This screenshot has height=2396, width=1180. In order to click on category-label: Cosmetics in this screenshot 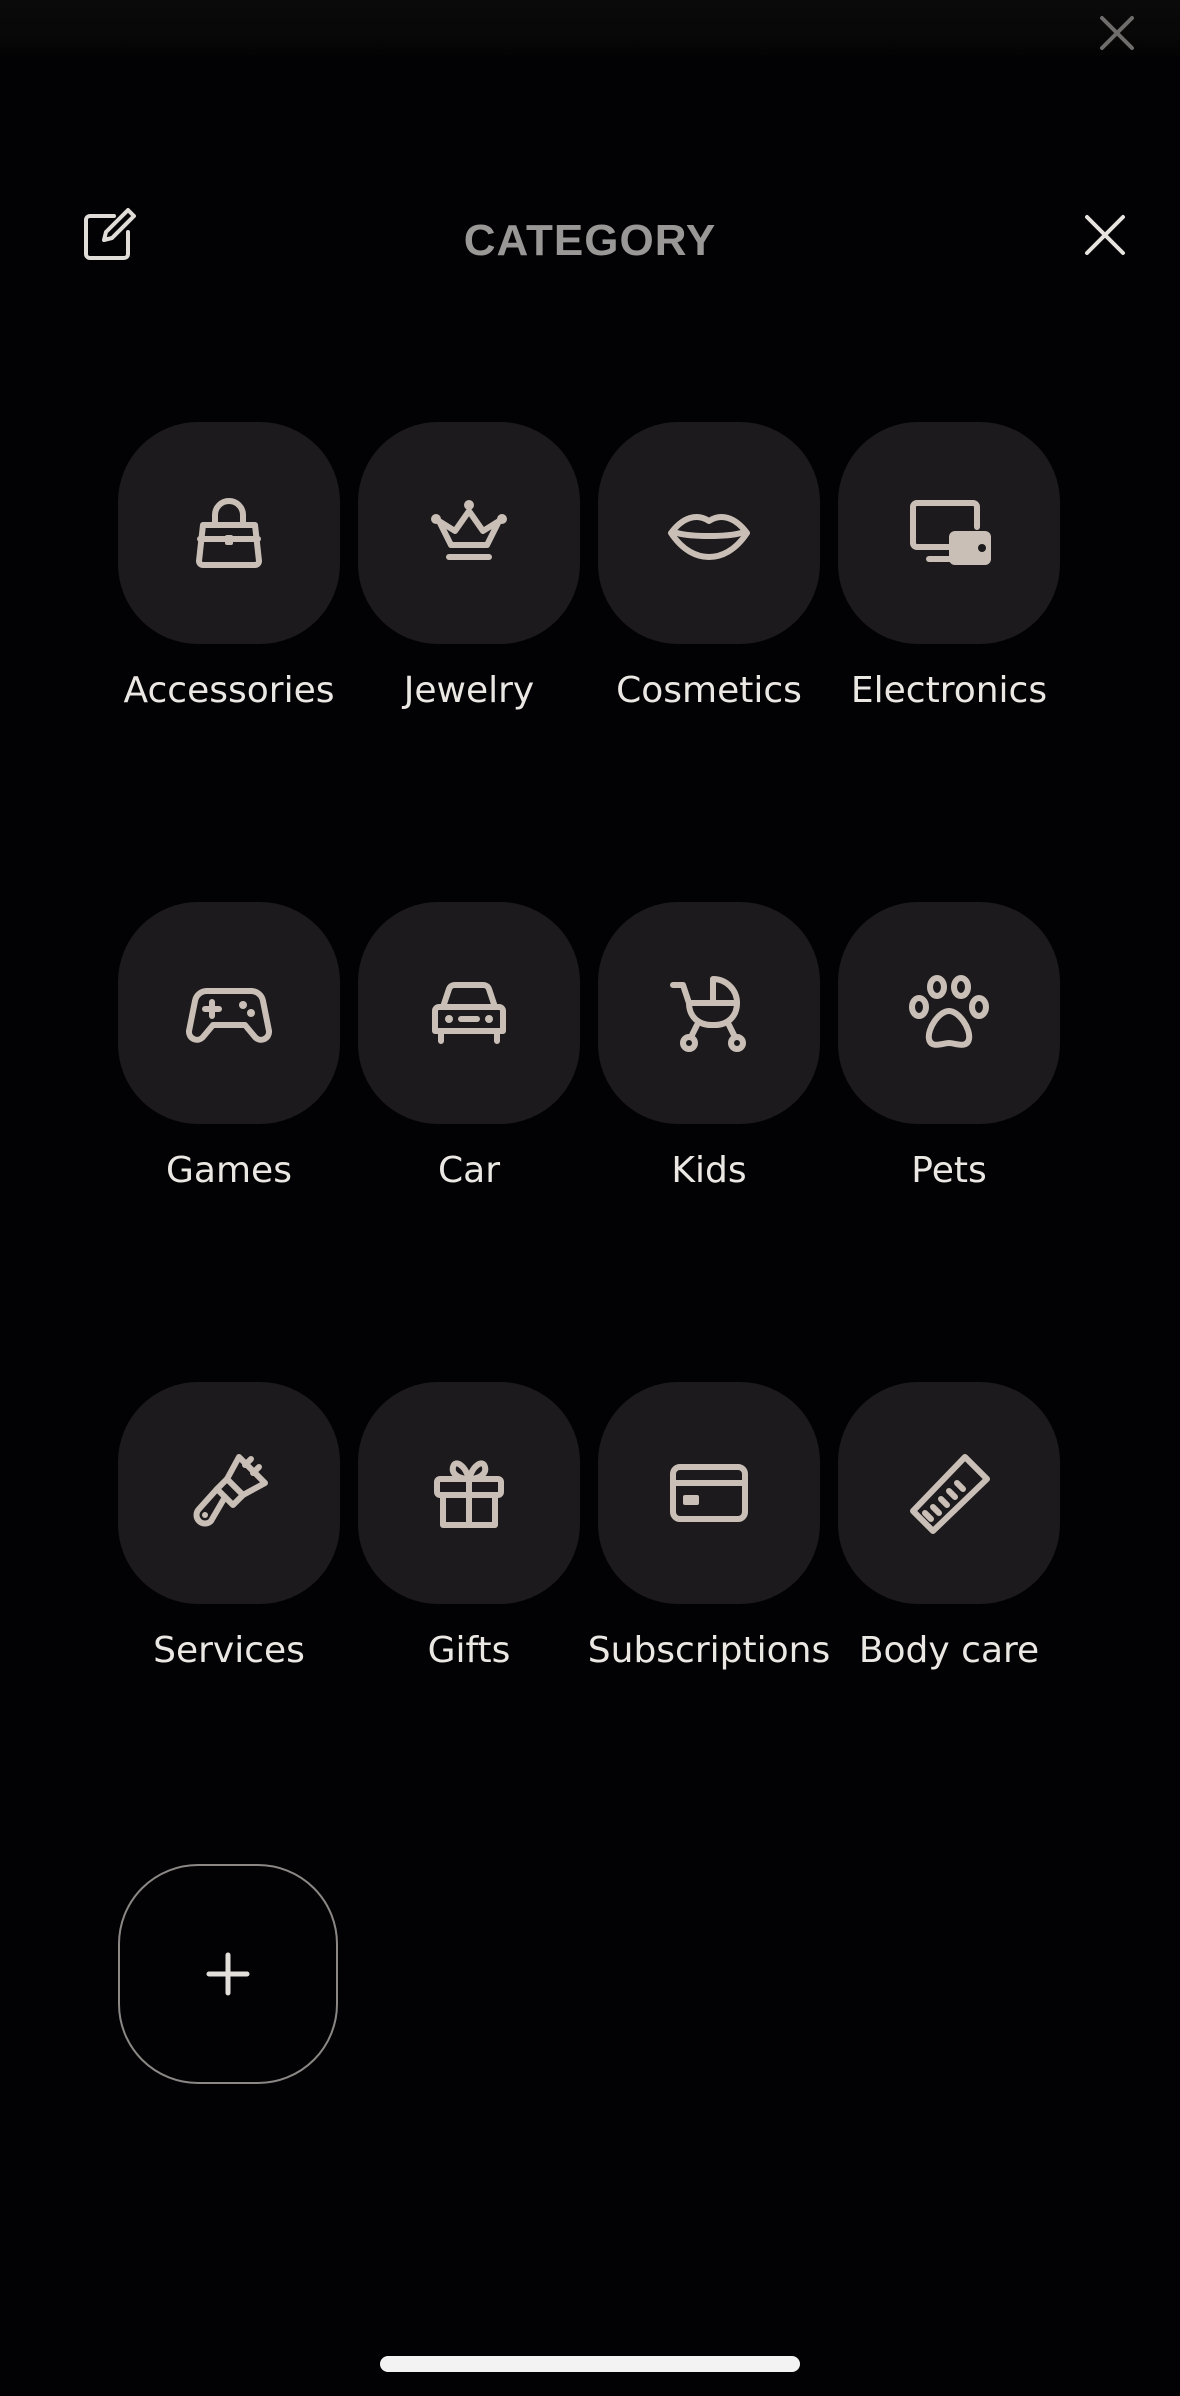, I will do `click(709, 690)`.